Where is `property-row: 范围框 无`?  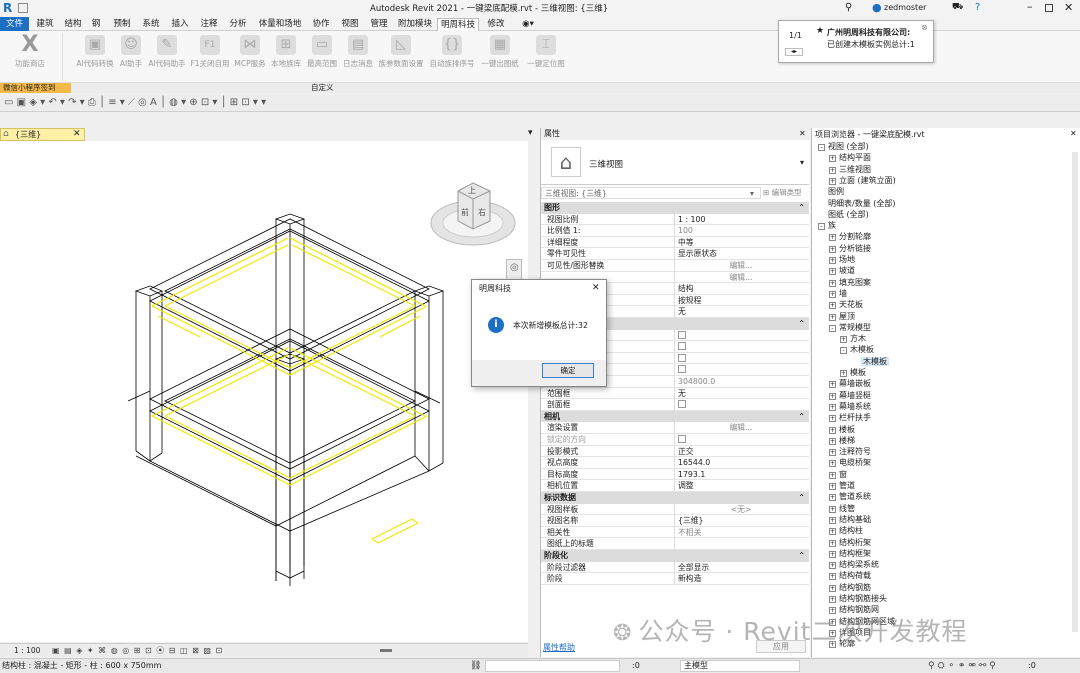
property-row: 范围框 无 is located at coordinates (675, 393).